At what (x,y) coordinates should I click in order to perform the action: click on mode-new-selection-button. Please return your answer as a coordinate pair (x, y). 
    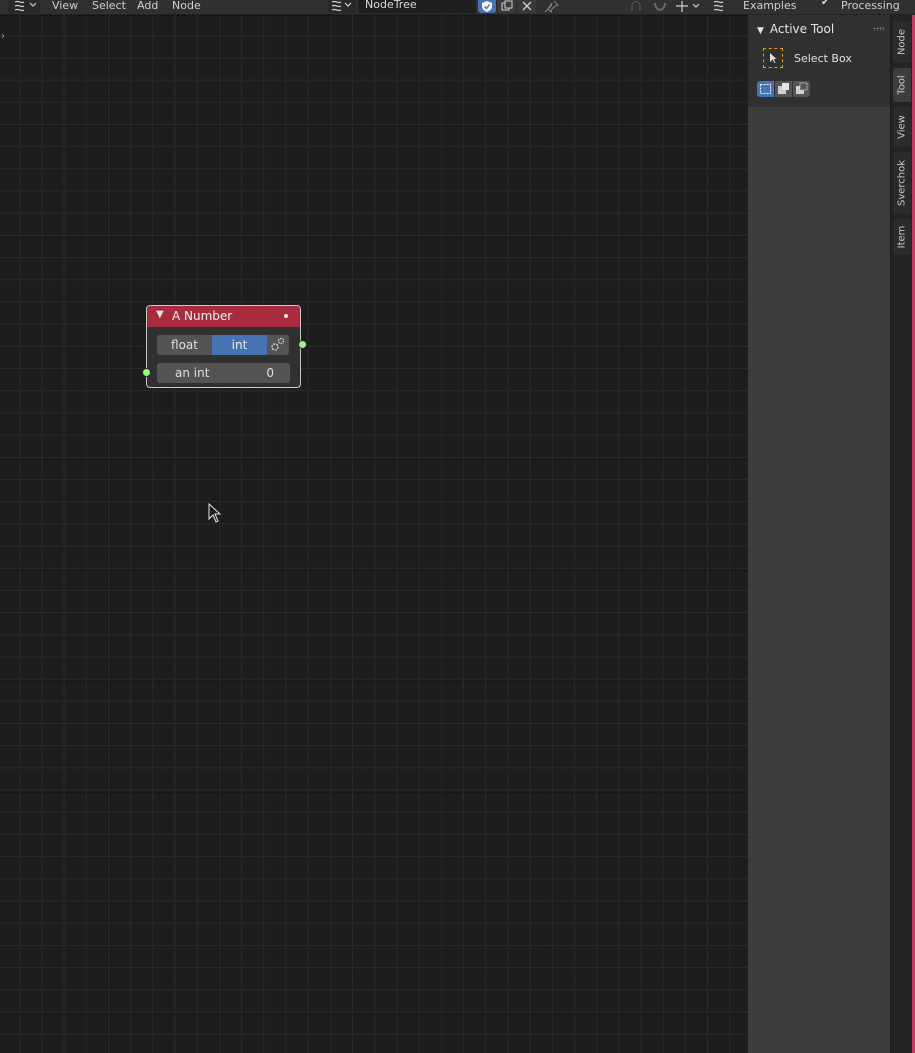
    Looking at the image, I should click on (765, 89).